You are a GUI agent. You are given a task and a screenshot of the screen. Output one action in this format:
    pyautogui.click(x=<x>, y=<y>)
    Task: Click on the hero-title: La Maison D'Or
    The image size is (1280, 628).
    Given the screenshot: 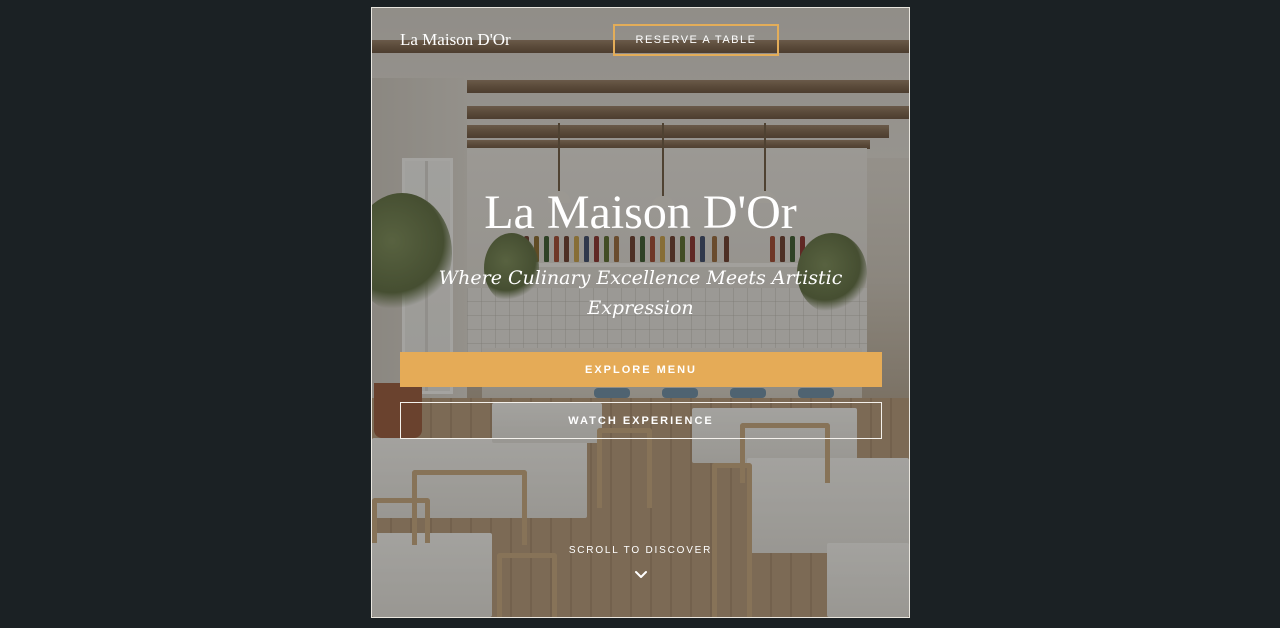 What is the action you would take?
    pyautogui.click(x=640, y=212)
    